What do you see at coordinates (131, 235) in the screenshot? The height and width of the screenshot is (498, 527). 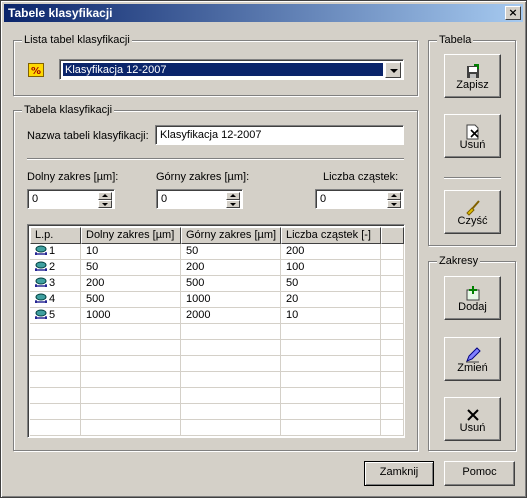 I see `col-header-dolny: Dolny zakres [µm]` at bounding box center [131, 235].